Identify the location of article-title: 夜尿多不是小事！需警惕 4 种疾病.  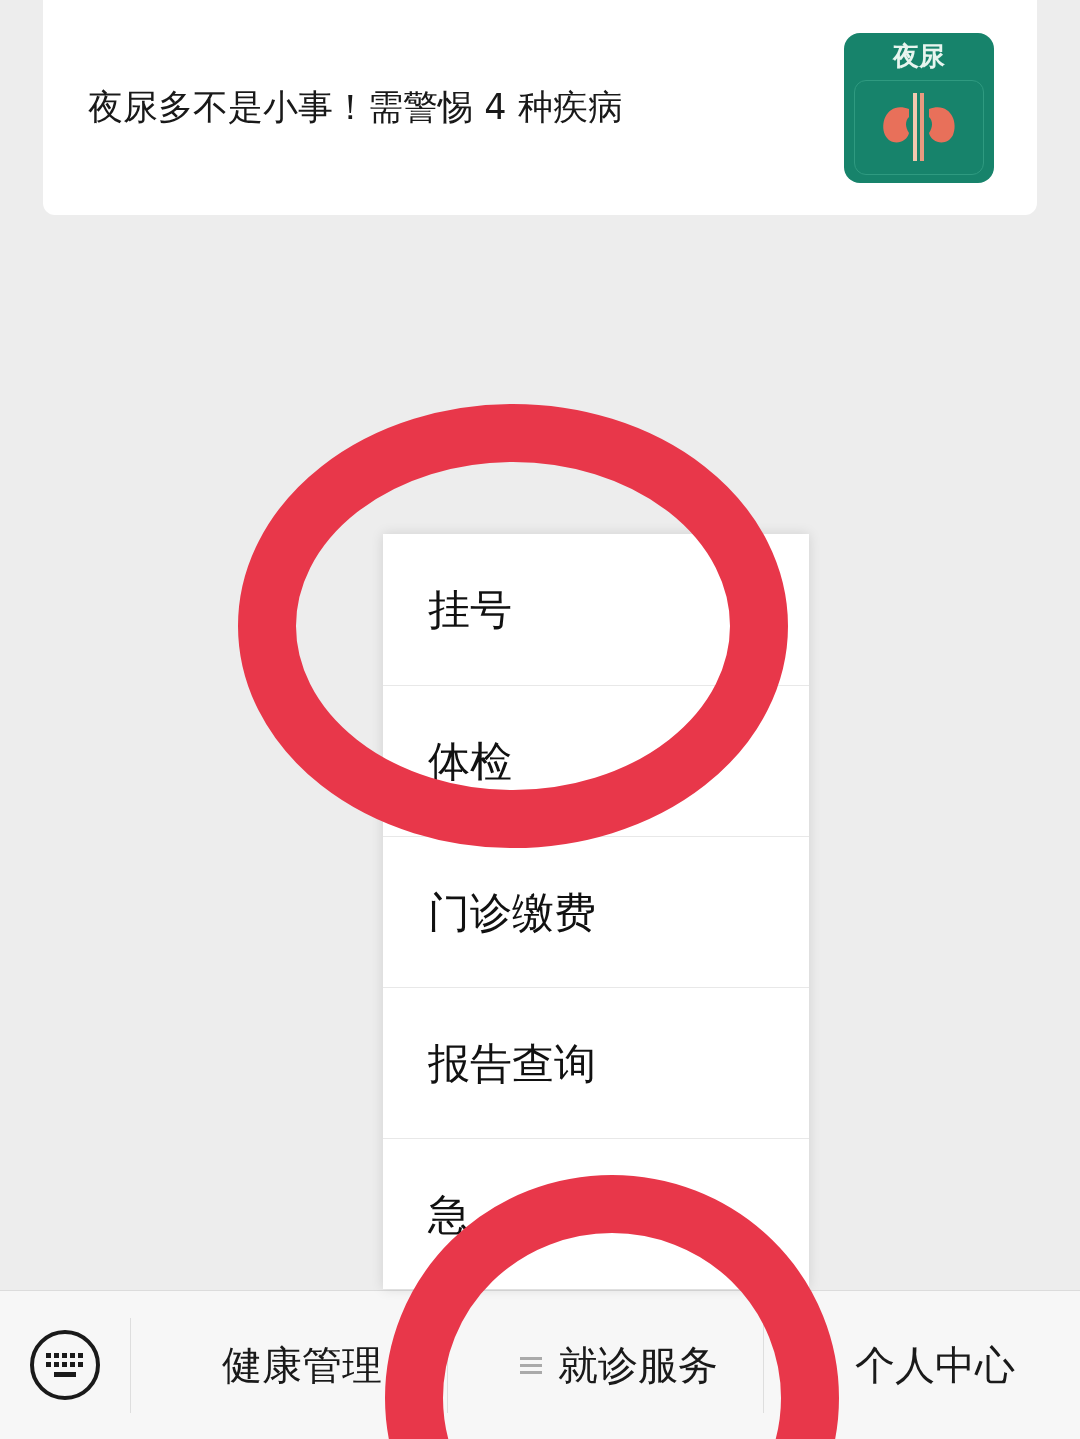
(355, 108).